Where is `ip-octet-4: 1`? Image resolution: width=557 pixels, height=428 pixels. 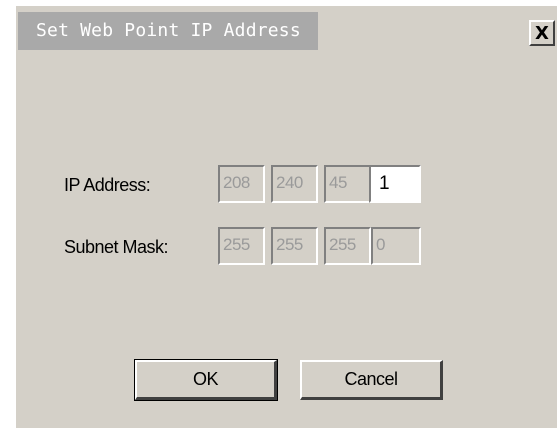
ip-octet-4: 1 is located at coordinates (395, 184).